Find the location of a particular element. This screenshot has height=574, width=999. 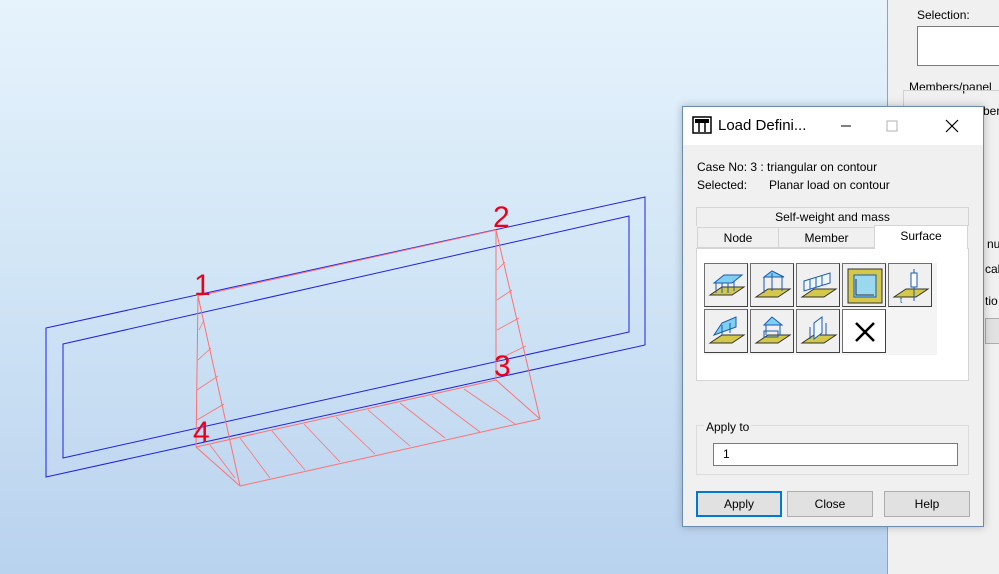

app-icon is located at coordinates (702, 125).